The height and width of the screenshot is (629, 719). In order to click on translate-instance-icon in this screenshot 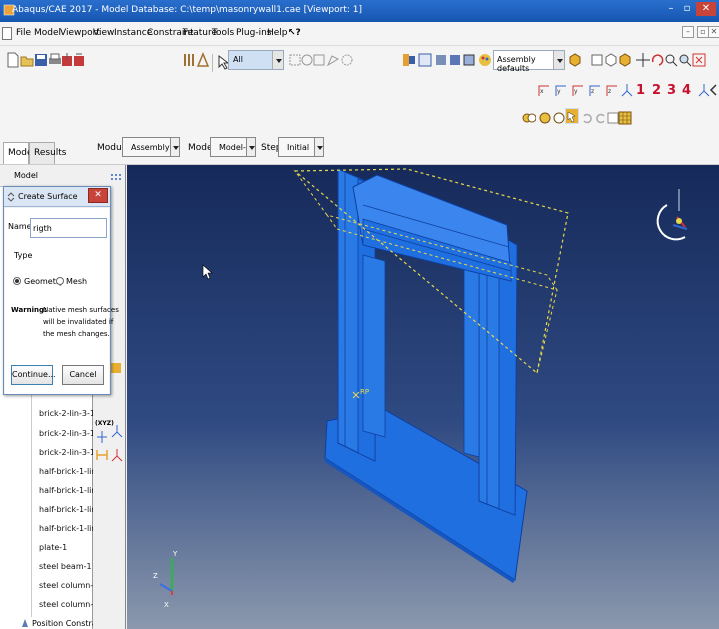, I will do `click(102, 437)`.